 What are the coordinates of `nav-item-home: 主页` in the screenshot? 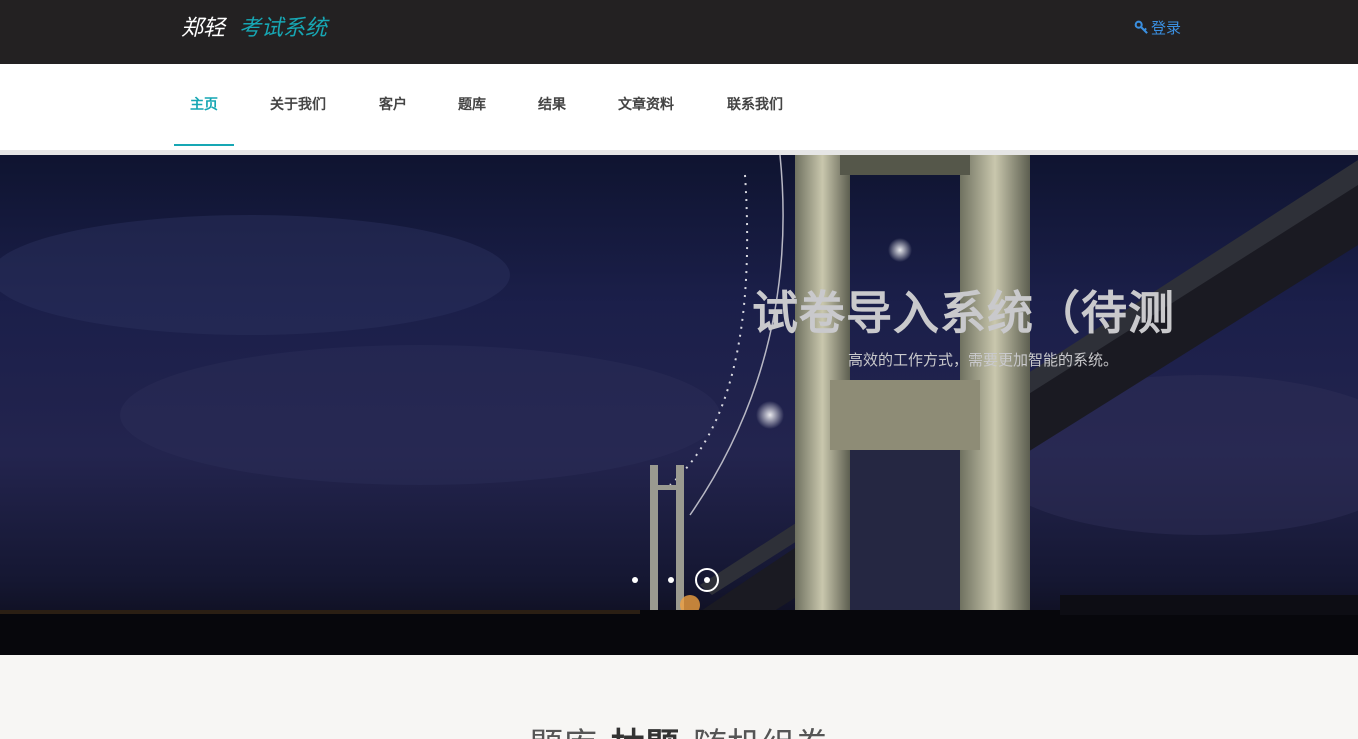 It's located at (204, 105).